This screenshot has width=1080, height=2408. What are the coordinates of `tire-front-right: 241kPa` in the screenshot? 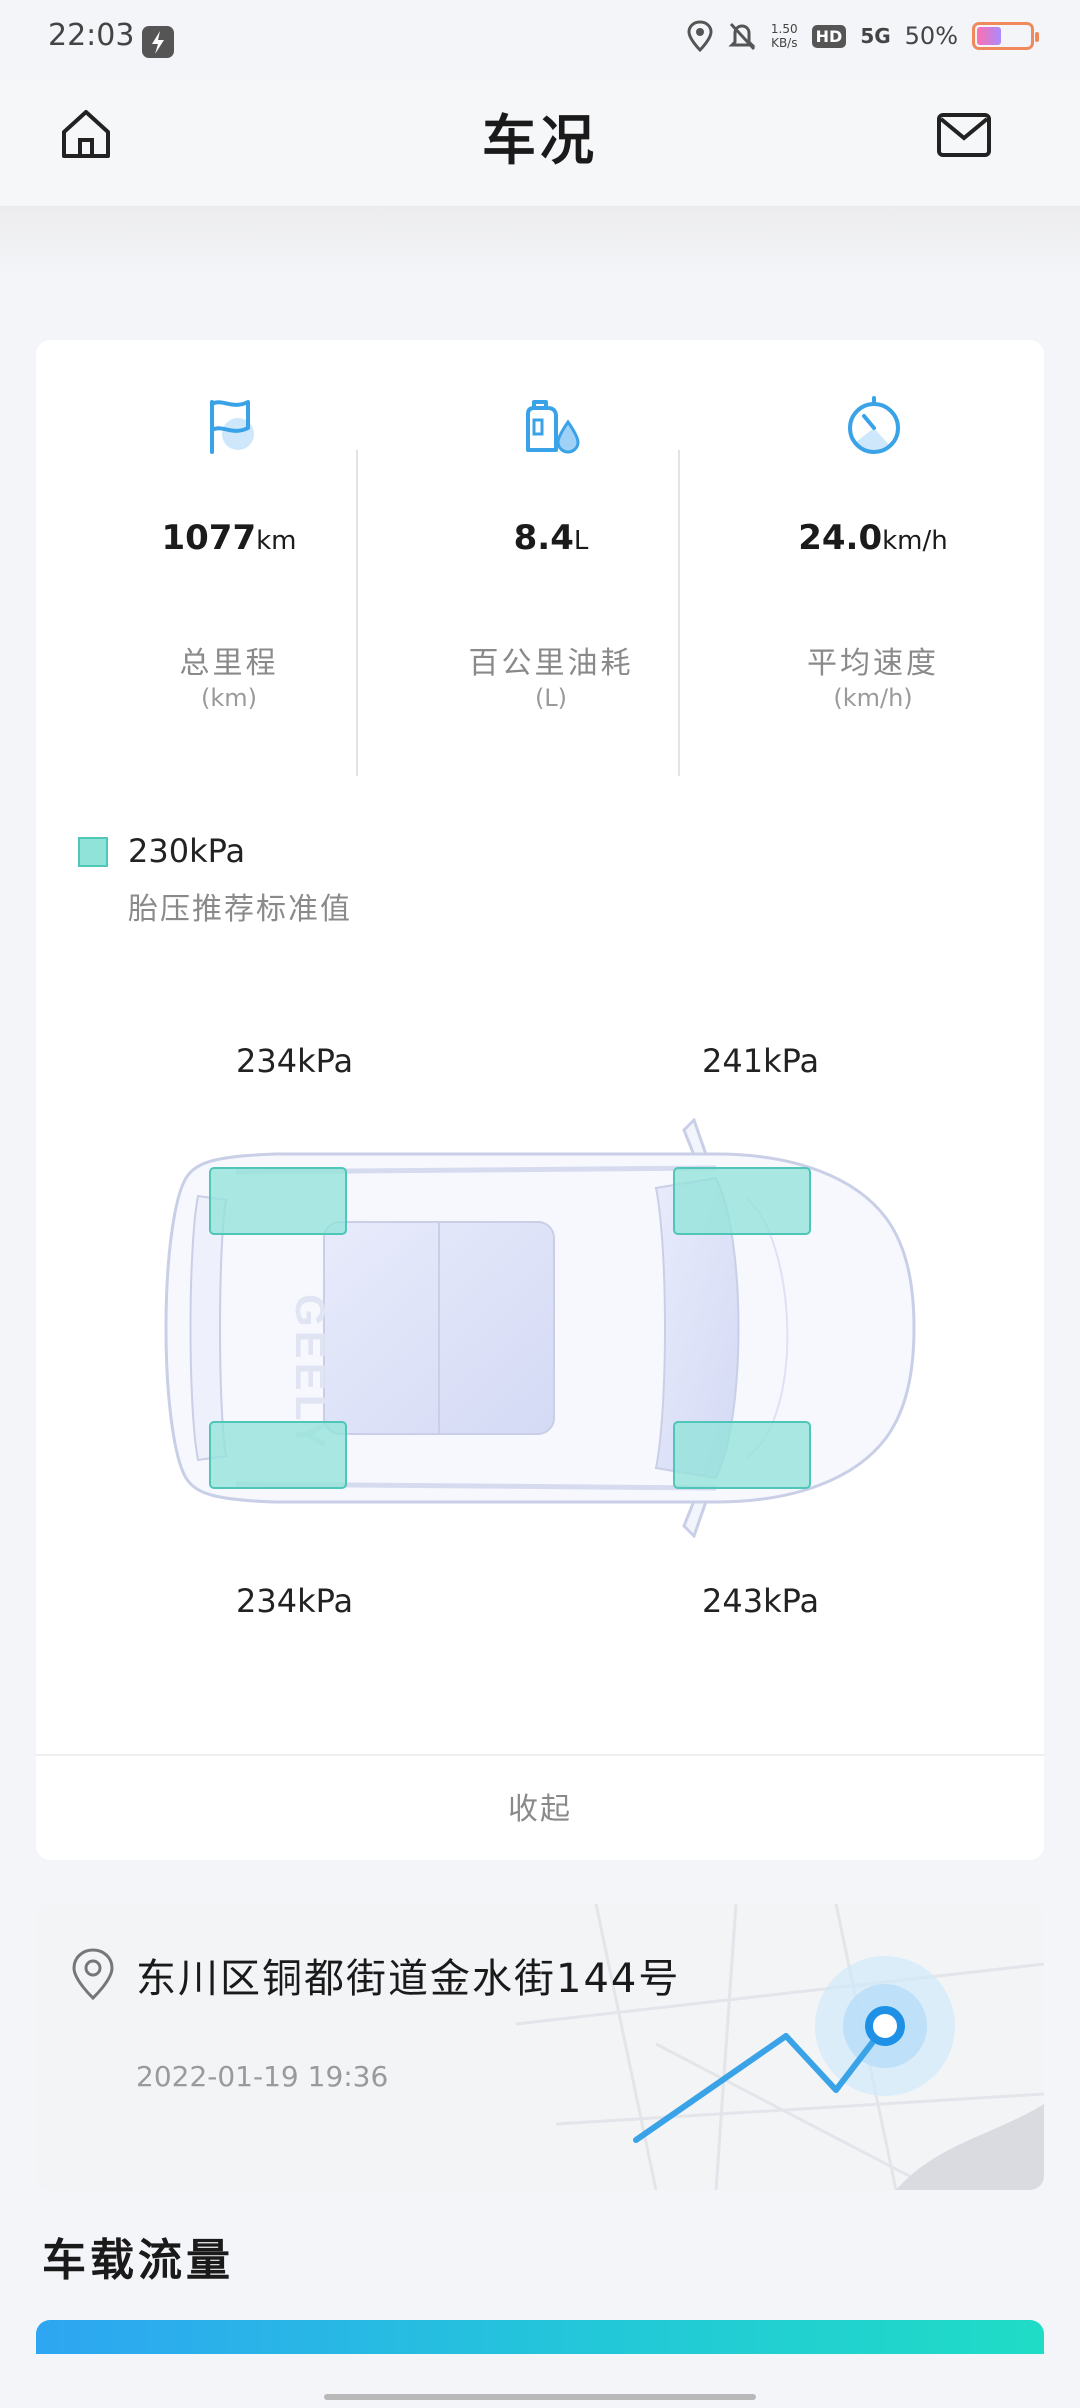 It's located at (761, 1061).